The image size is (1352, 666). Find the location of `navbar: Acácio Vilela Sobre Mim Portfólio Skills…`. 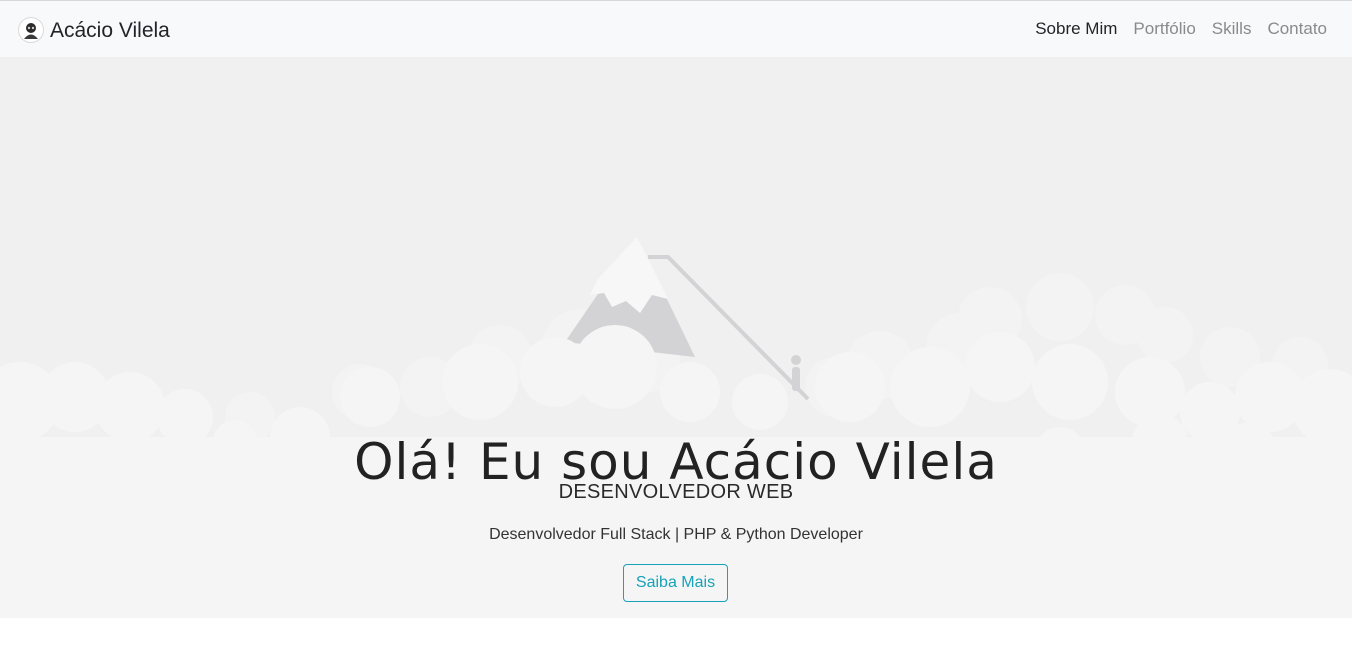

navbar: Acácio Vilela Sobre Mim Portfólio Skills… is located at coordinates (676, 28).